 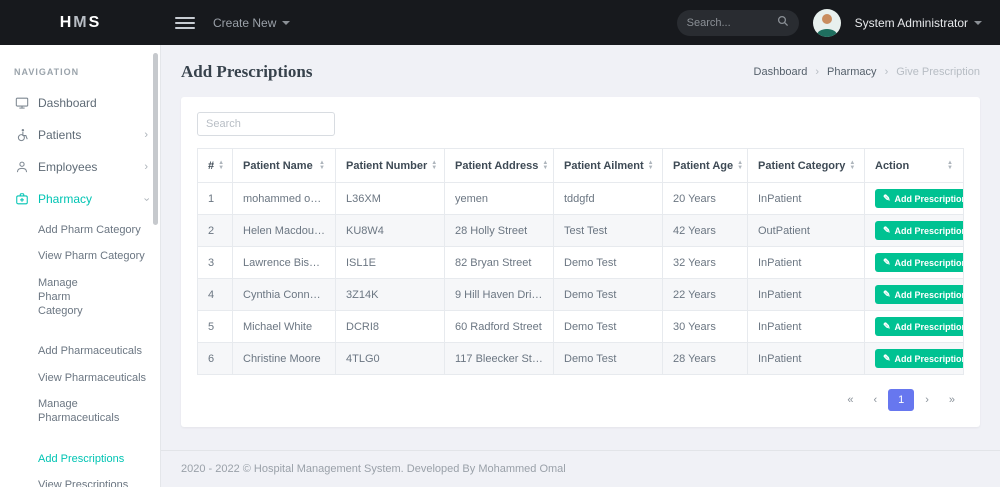 I want to click on sidebar-subitem-manage-pharm-category: Manage Pharm Category, so click(x=60, y=297).